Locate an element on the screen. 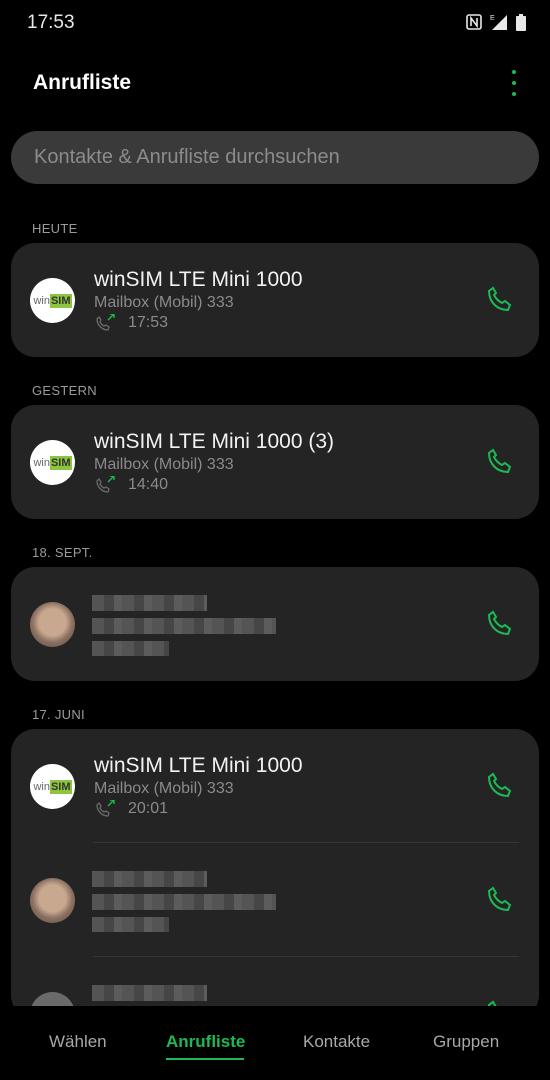 This screenshot has width=550, height=1080. section-label-gestern: GESTERN is located at coordinates (64, 390).